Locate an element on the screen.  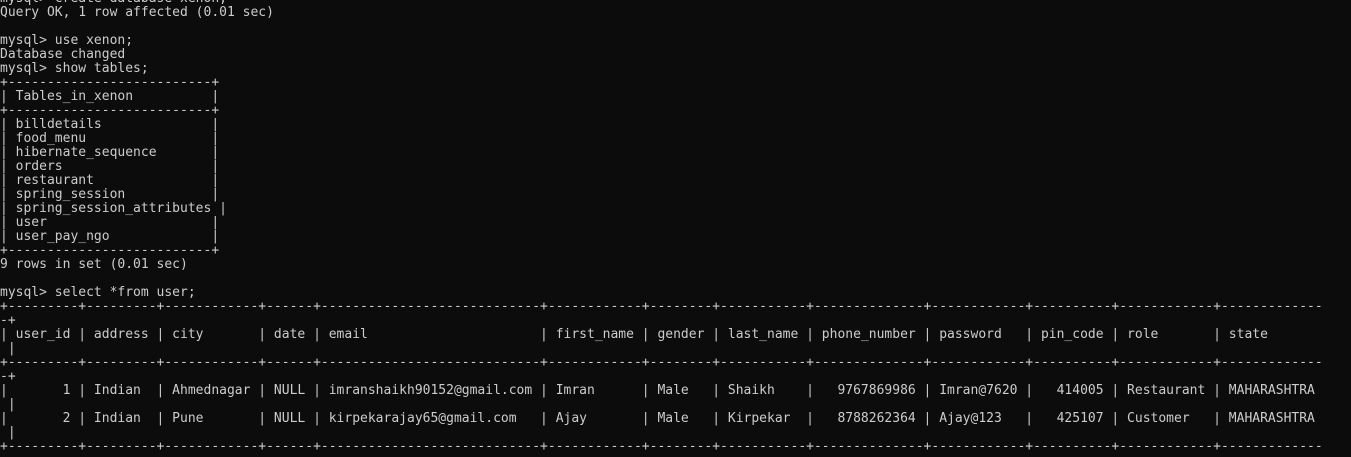
terminal-line: | hibernate_sequence | is located at coordinates (110, 153).